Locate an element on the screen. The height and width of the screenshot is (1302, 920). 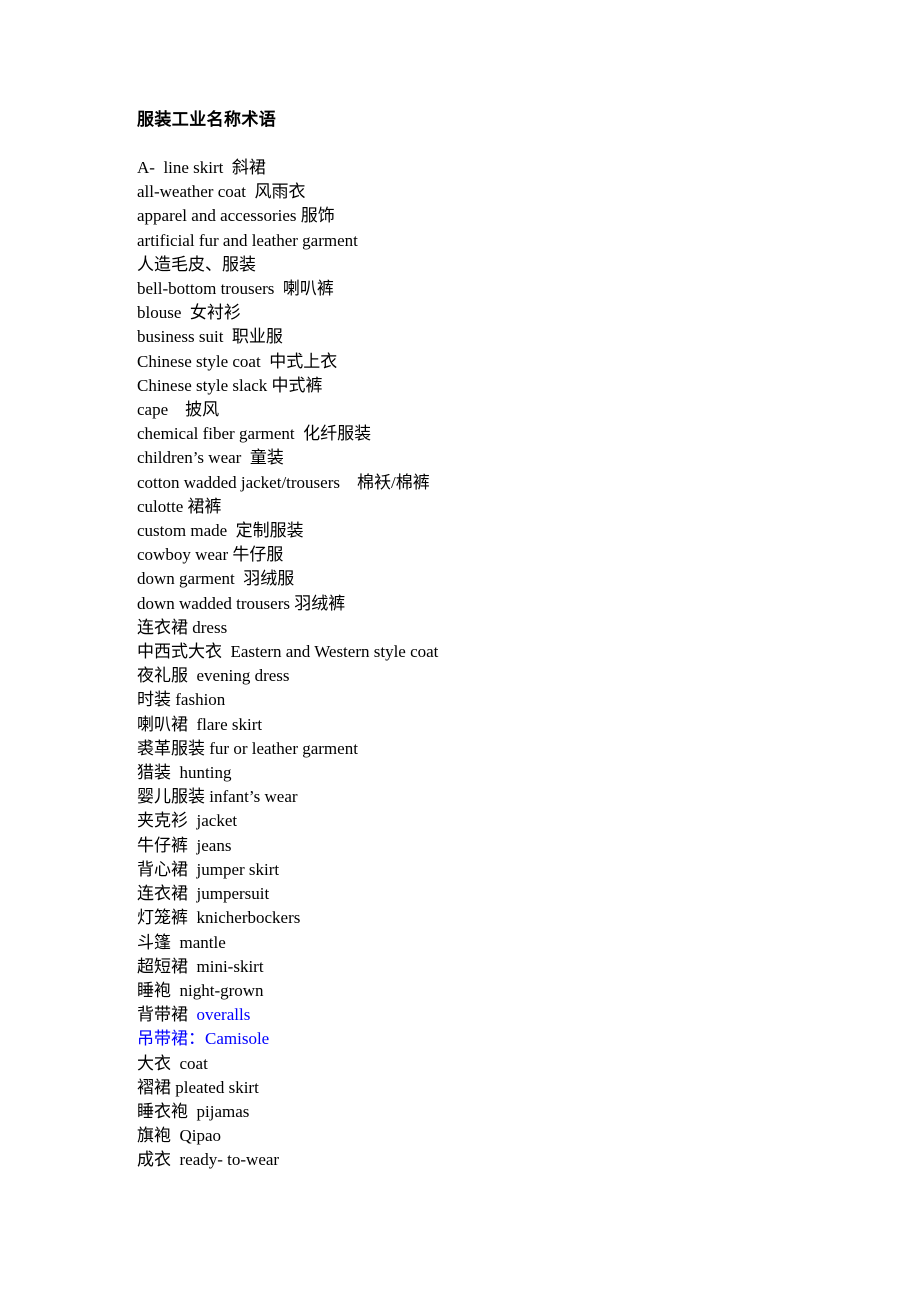
term-line: 连衣裙 dress is located at coordinates (487, 628).